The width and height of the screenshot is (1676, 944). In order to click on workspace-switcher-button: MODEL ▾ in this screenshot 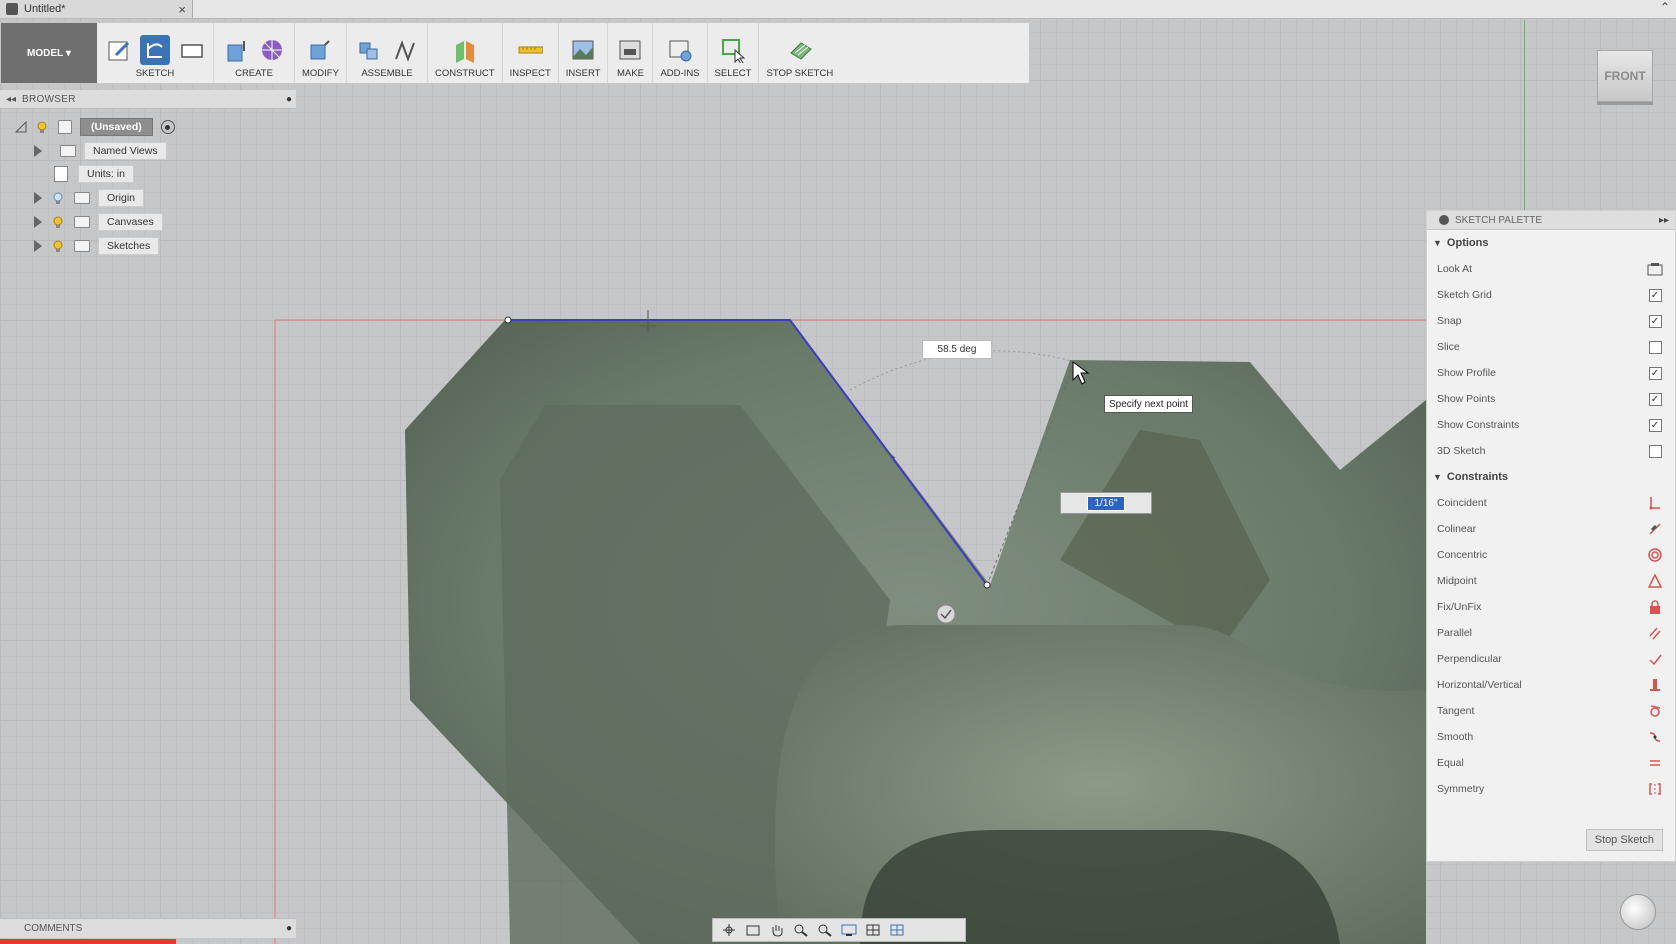, I will do `click(49, 53)`.